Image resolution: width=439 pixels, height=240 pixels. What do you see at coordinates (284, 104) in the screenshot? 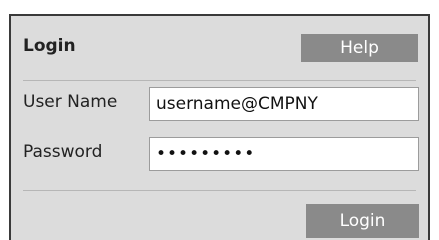
I see `username-field` at bounding box center [284, 104].